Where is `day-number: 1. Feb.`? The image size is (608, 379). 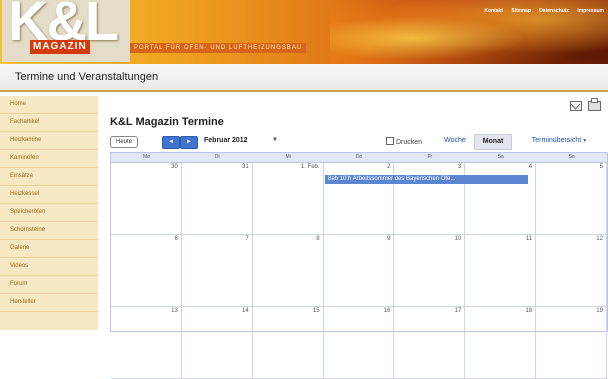
day-number: 1. Feb. is located at coordinates (310, 167).